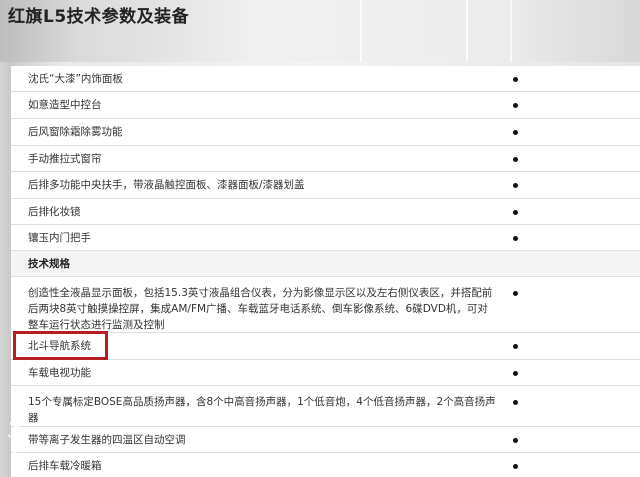  What do you see at coordinates (59, 237) in the screenshot?
I see `row-label: 镶玉内门把手` at bounding box center [59, 237].